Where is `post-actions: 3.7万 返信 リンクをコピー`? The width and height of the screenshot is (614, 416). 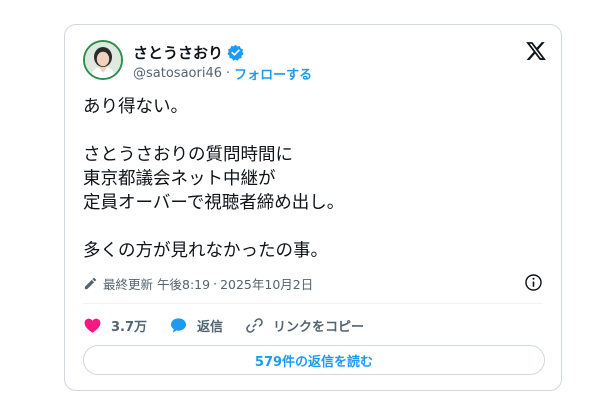 post-actions: 3.7万 返信 リンクをコピー is located at coordinates (234, 325).